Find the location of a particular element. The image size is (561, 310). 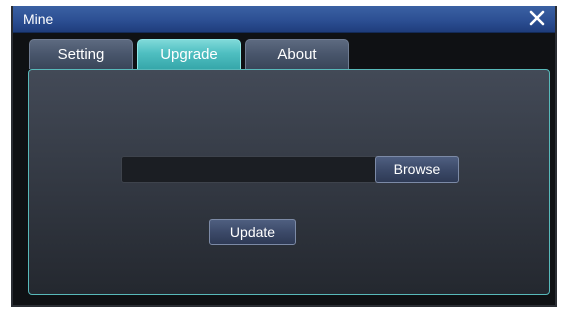

file-path-field is located at coordinates (249, 169).